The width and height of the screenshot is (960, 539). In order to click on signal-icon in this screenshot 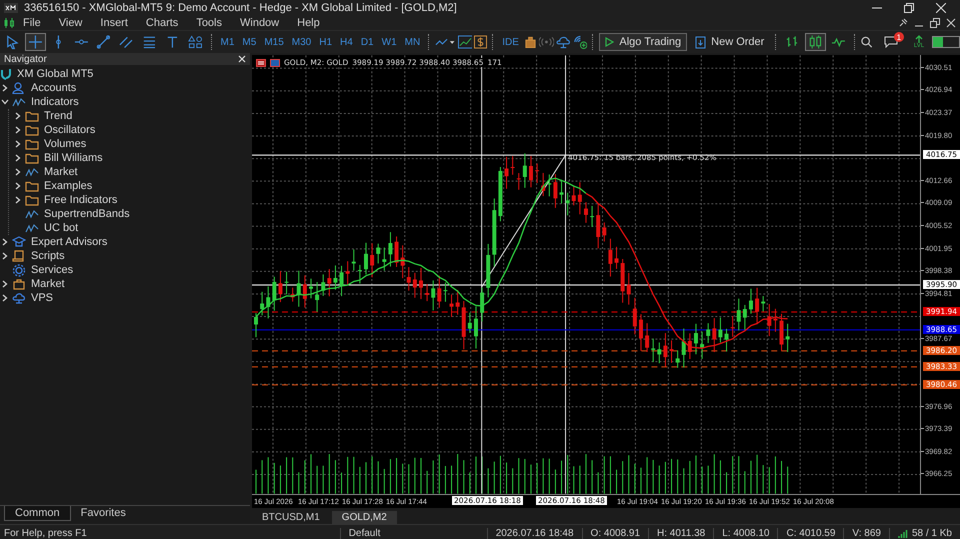, I will do `click(546, 42)`.